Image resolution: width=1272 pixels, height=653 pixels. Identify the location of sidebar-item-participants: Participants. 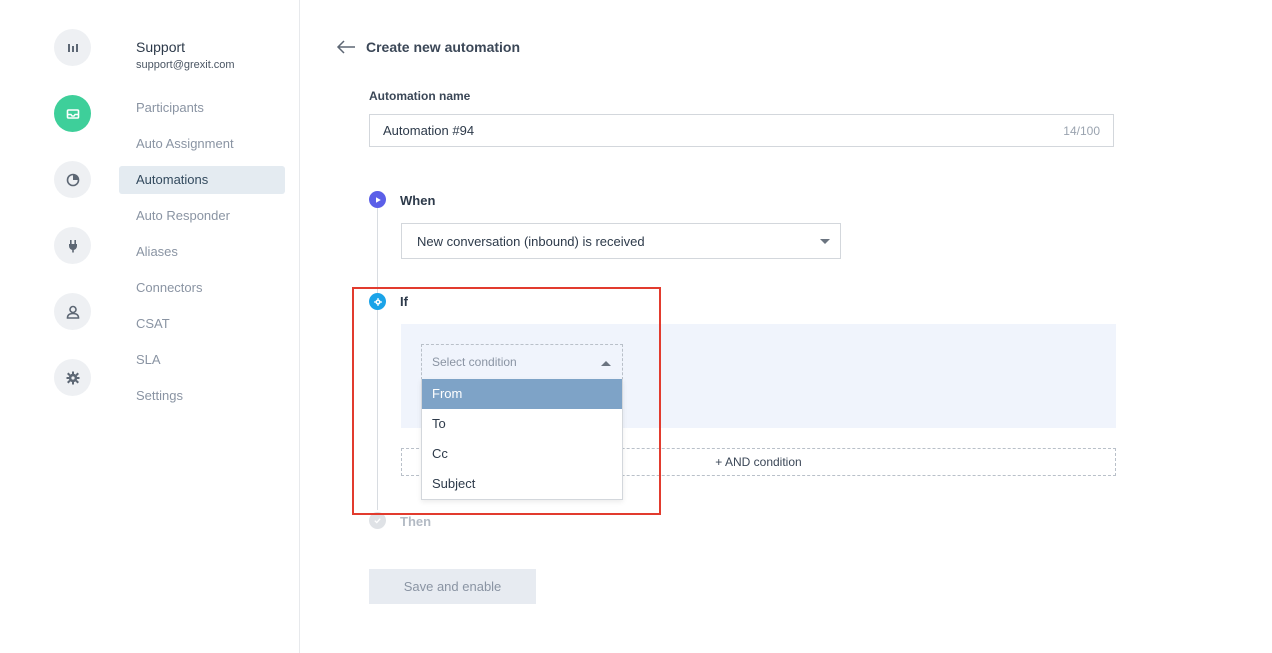
(202, 108).